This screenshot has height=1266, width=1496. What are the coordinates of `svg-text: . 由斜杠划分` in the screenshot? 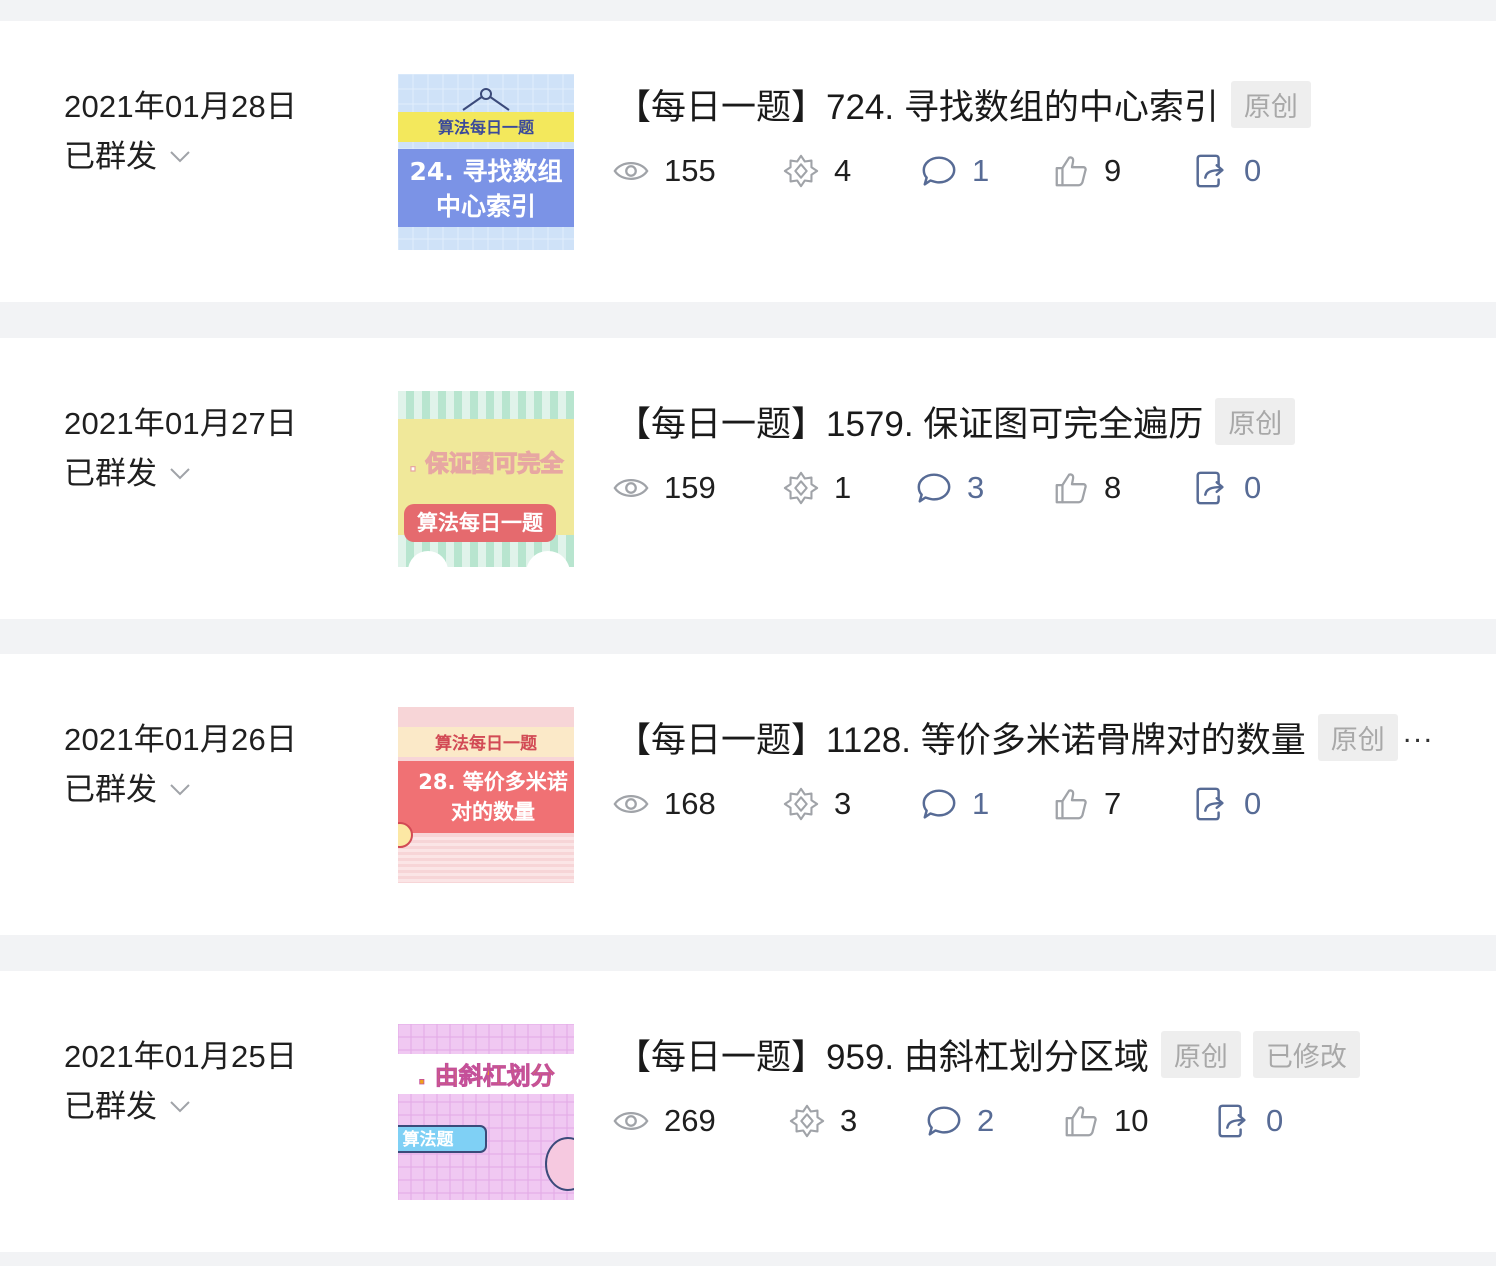 It's located at (485, 1076).